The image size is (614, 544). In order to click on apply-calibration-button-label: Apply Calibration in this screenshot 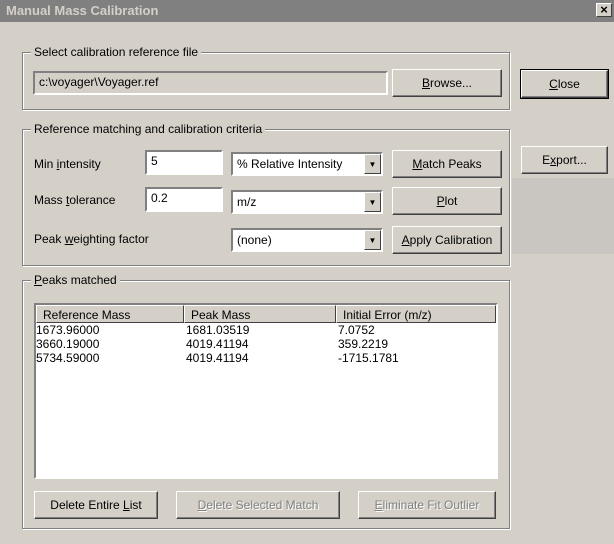, I will do `click(447, 240)`.